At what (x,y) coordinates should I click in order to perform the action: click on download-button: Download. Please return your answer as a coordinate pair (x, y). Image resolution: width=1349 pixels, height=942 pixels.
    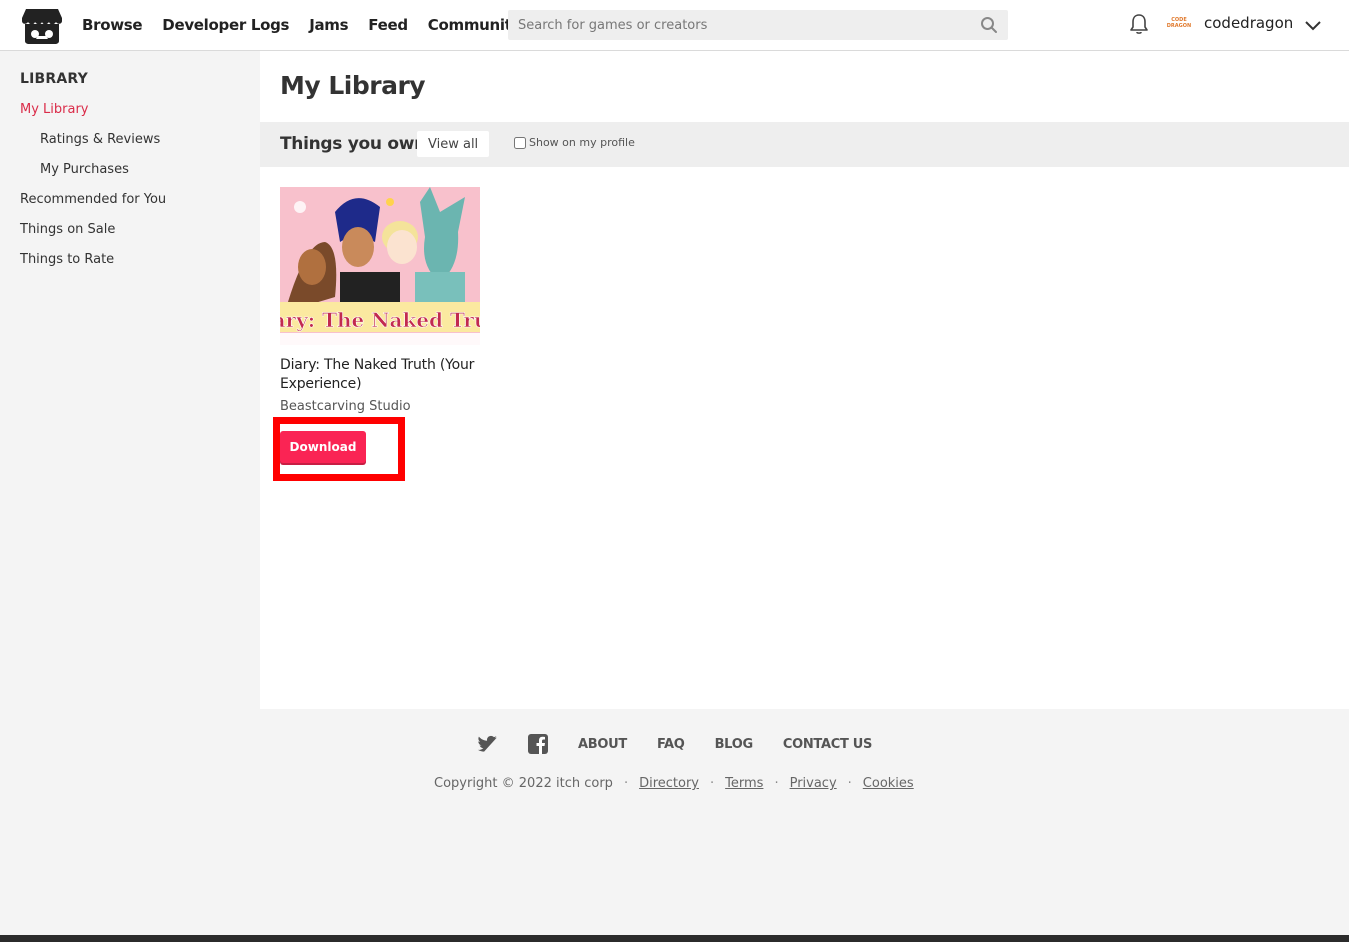
    Looking at the image, I should click on (323, 447).